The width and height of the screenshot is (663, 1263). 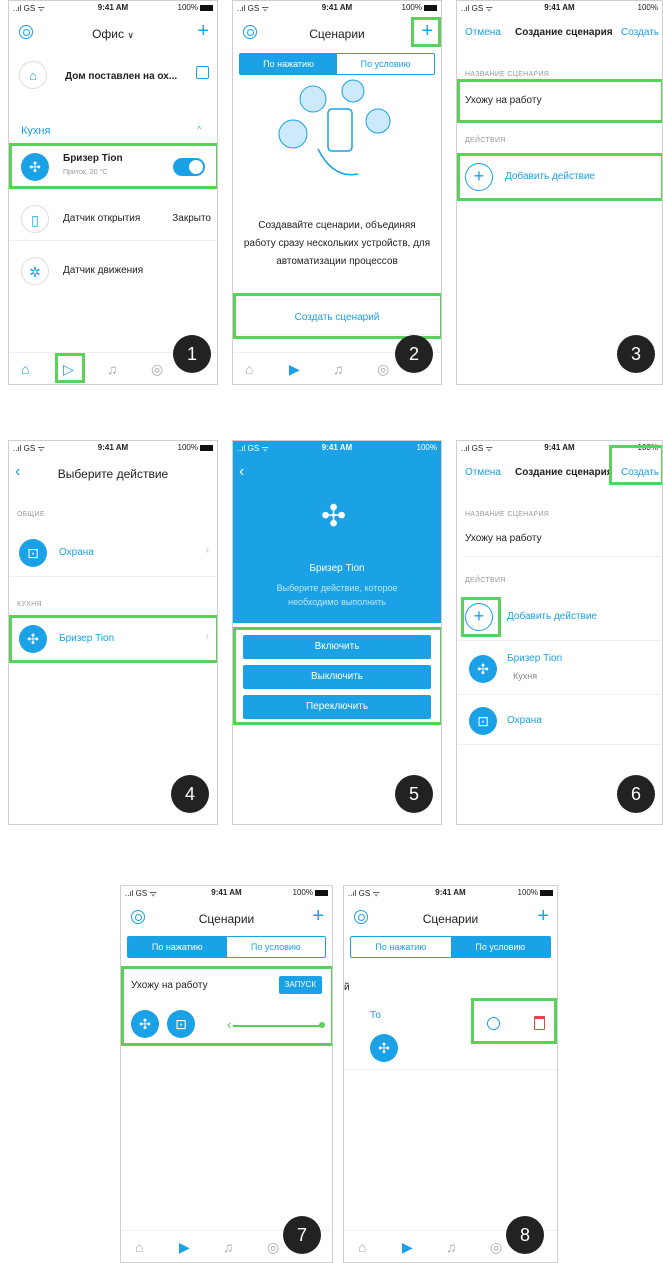 I want to click on location-title: Офис, so click(x=108, y=34).